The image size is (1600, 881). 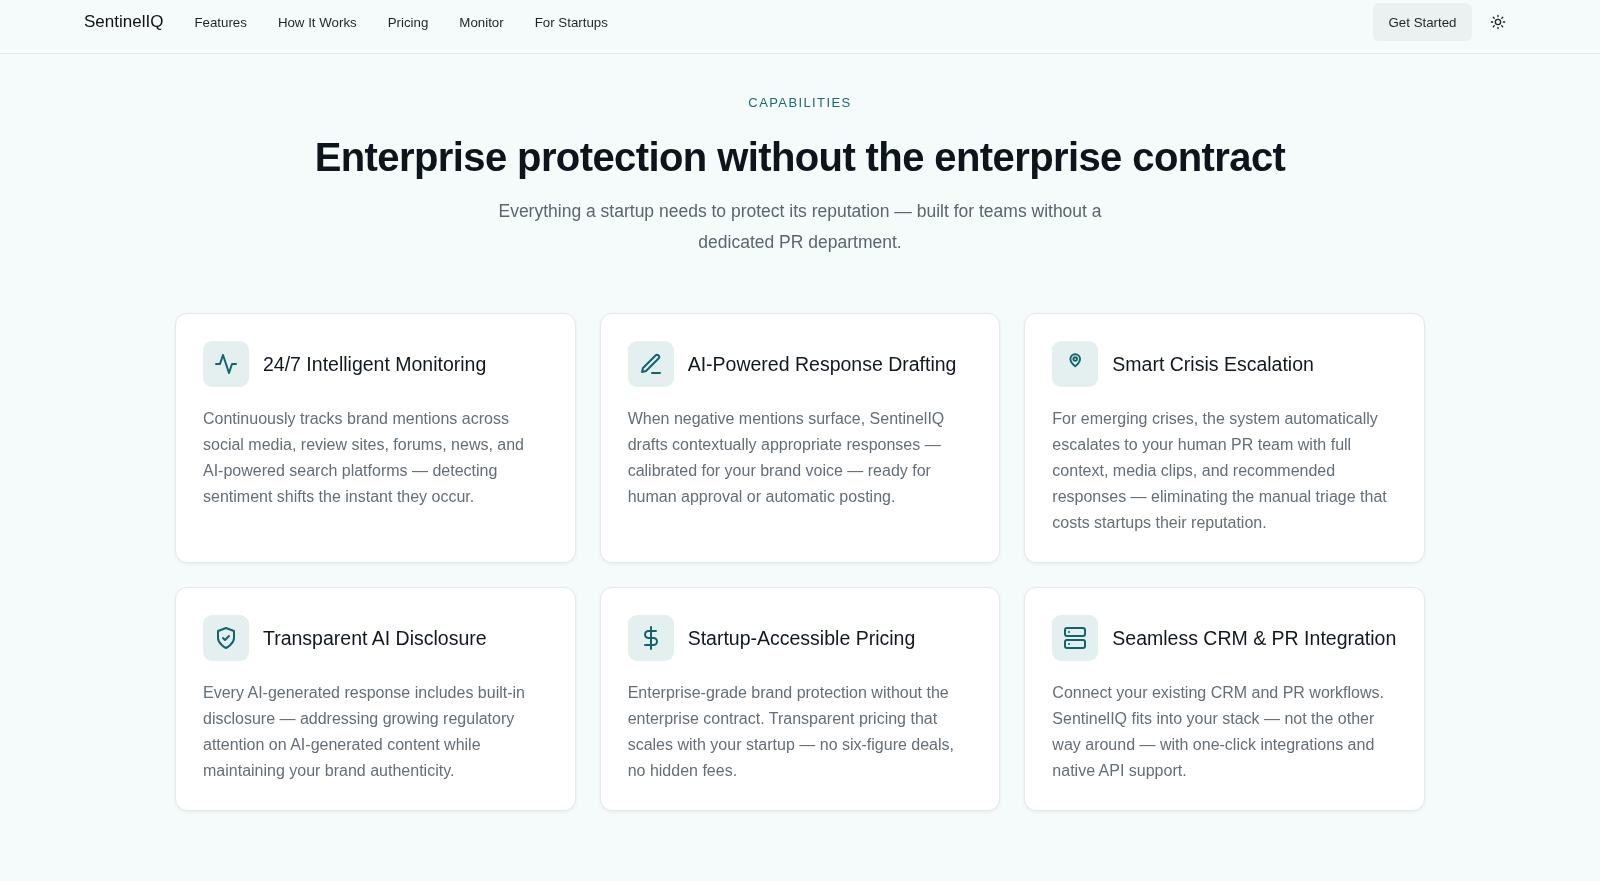 I want to click on card-title: 24/7 Intelligent Monitoring, so click(x=375, y=364).